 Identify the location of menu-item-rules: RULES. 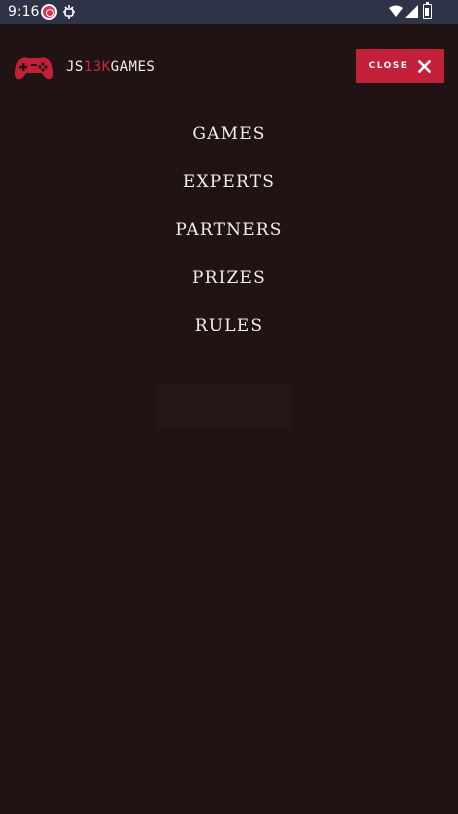
(229, 326).